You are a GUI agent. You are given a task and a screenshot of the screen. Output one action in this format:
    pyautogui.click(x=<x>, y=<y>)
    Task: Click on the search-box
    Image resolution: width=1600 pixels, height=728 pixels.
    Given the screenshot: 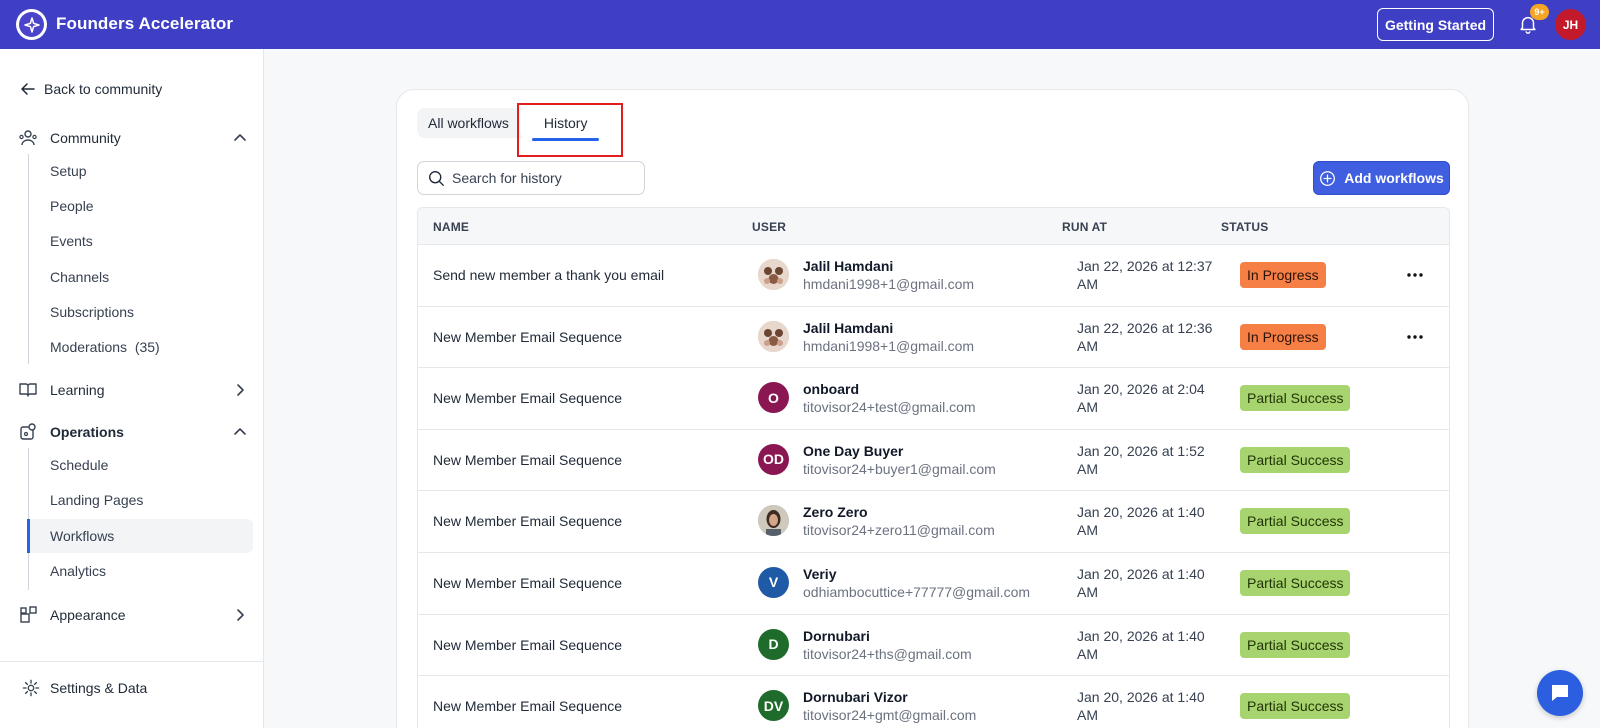 What is the action you would take?
    pyautogui.click(x=531, y=178)
    